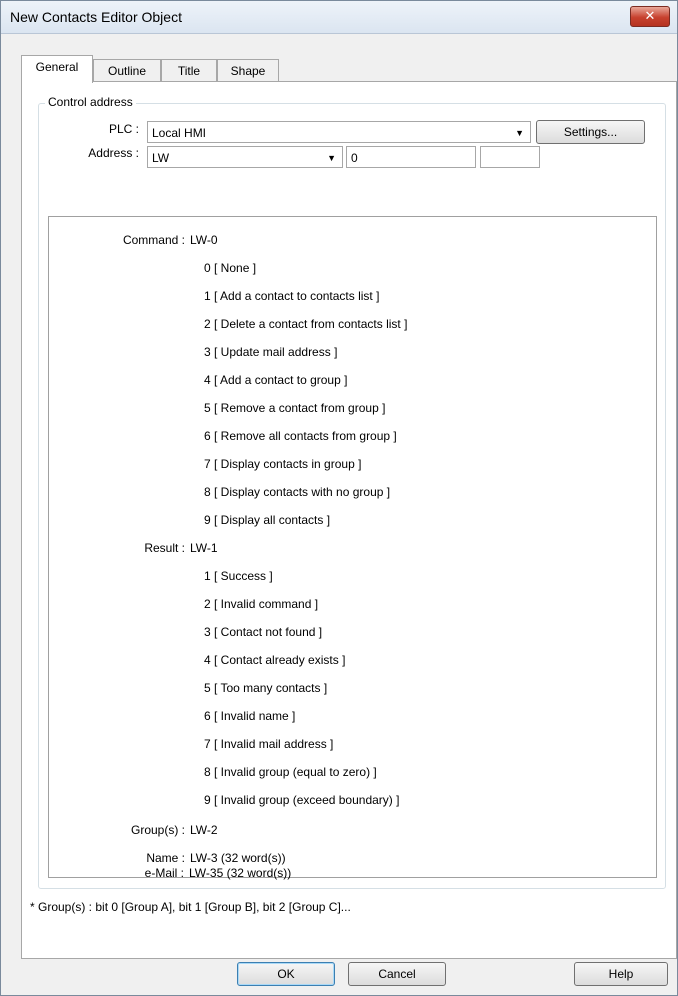 Image resolution: width=678 pixels, height=996 pixels. What do you see at coordinates (300, 436) in the screenshot?
I see `command-option: 6 [ Remove all contacts from group ]` at bounding box center [300, 436].